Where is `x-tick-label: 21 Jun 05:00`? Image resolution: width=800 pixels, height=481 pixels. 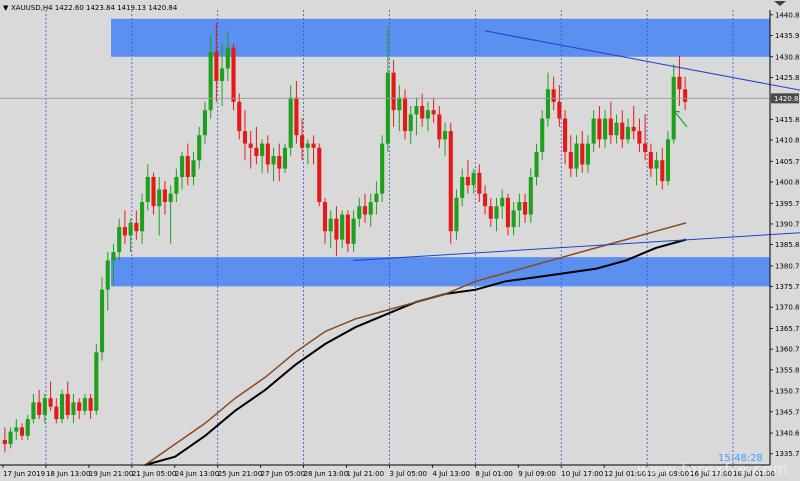 x-tick-label: 21 Jun 05:00 is located at coordinates (154, 474).